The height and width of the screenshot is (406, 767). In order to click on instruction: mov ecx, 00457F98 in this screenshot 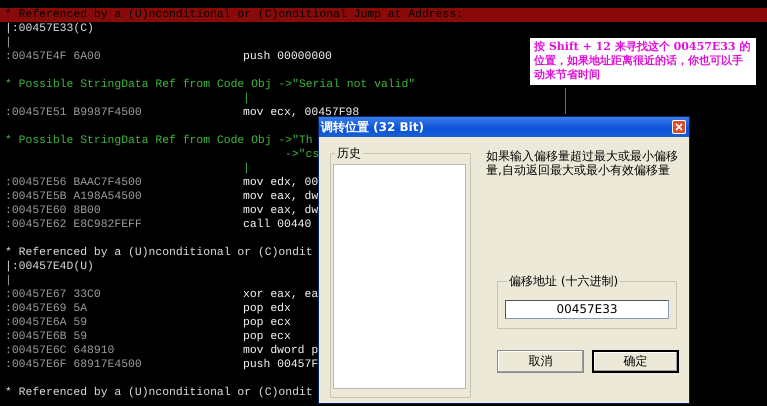, I will do `click(301, 113)`.